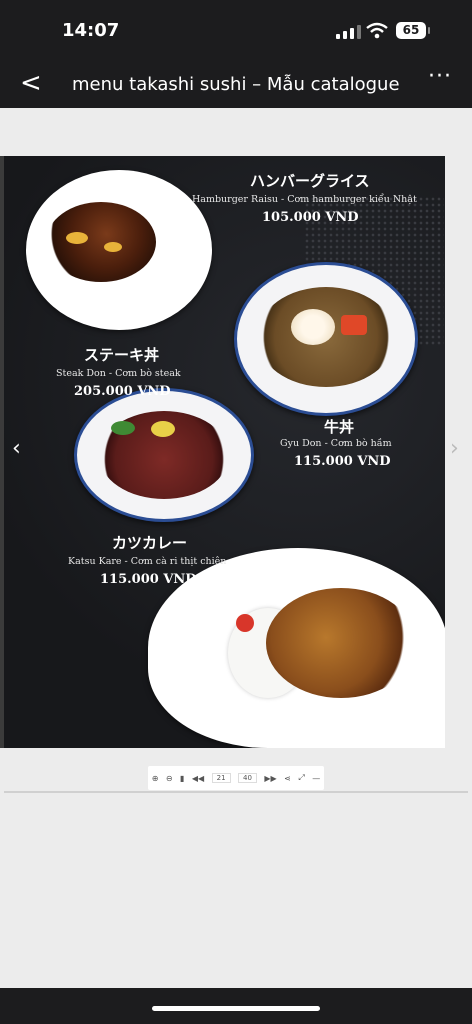  I want to click on menu-item-2-jp: ステーキ丼, so click(122, 355).